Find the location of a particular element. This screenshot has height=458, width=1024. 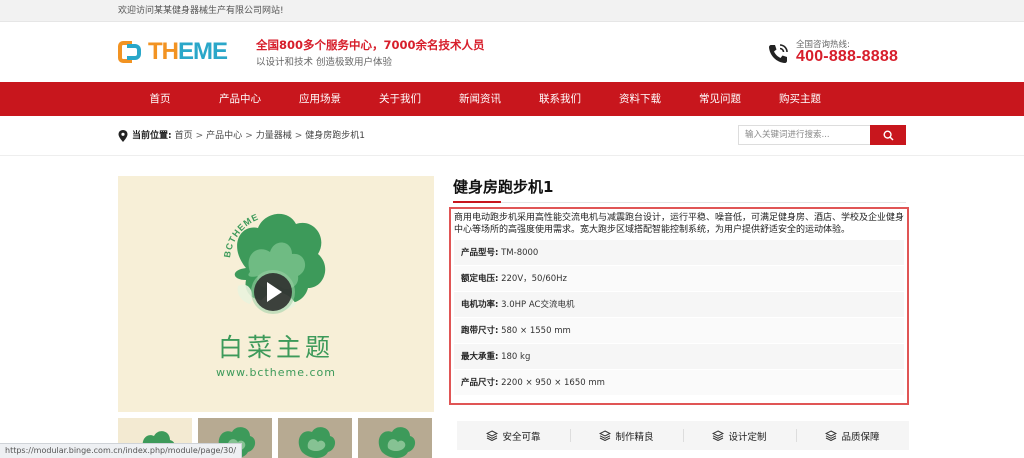

breadcrumb: 当前位置: 首页 > 产品中心 > 力量器械 > 健身房跑步机1 is located at coordinates (241, 136).